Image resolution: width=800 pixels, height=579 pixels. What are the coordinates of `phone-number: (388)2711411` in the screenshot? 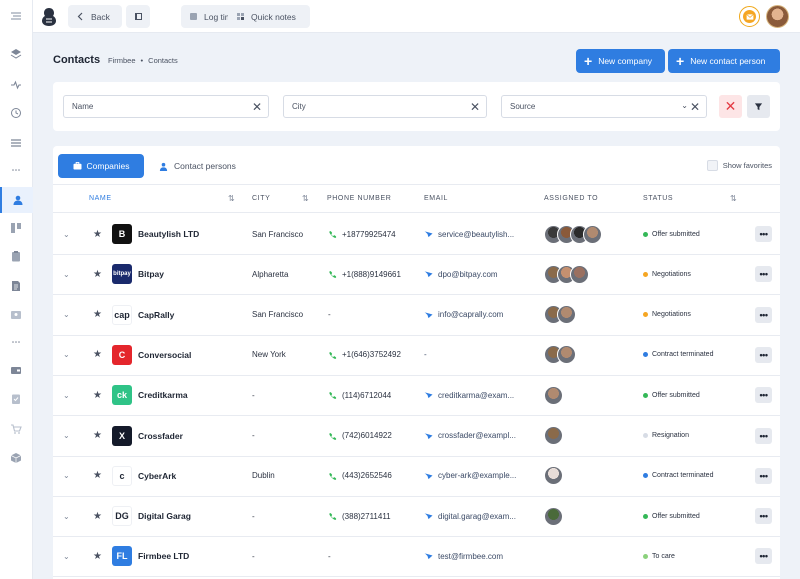 It's located at (366, 516).